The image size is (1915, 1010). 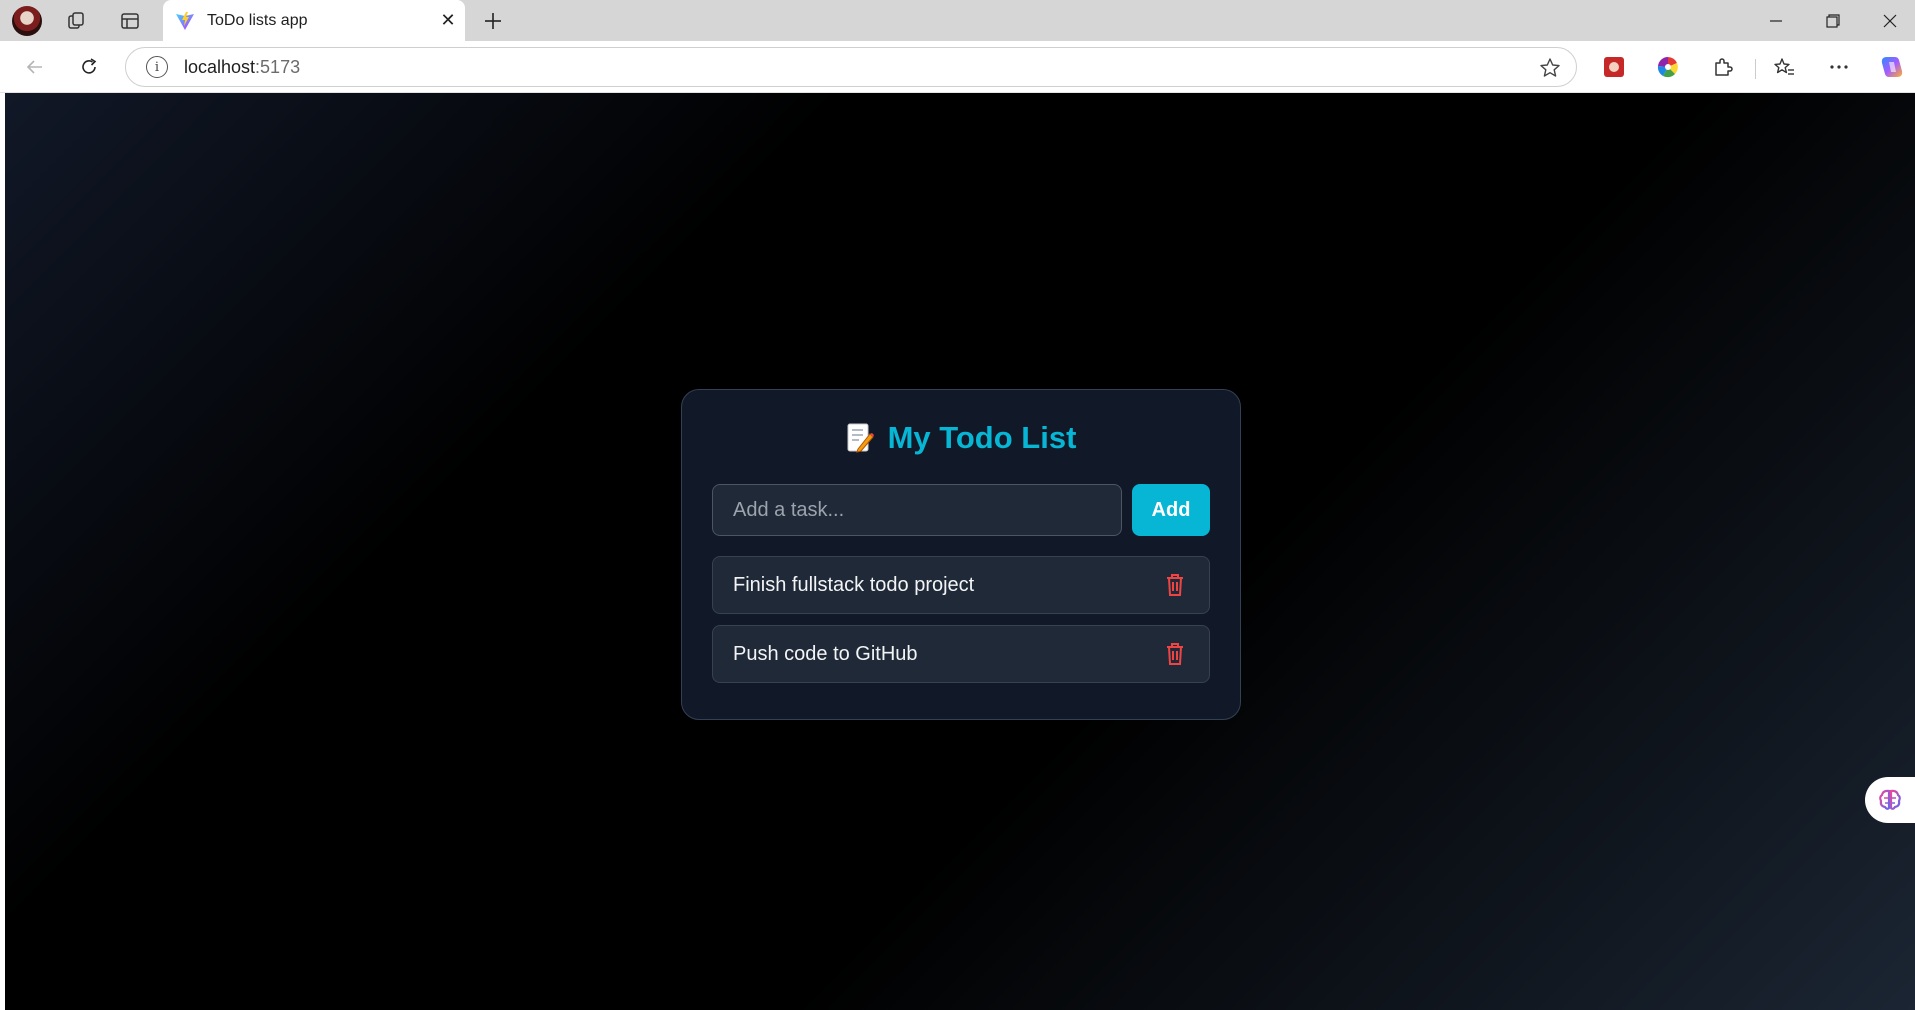 I want to click on memo-icon, so click(x=860, y=438).